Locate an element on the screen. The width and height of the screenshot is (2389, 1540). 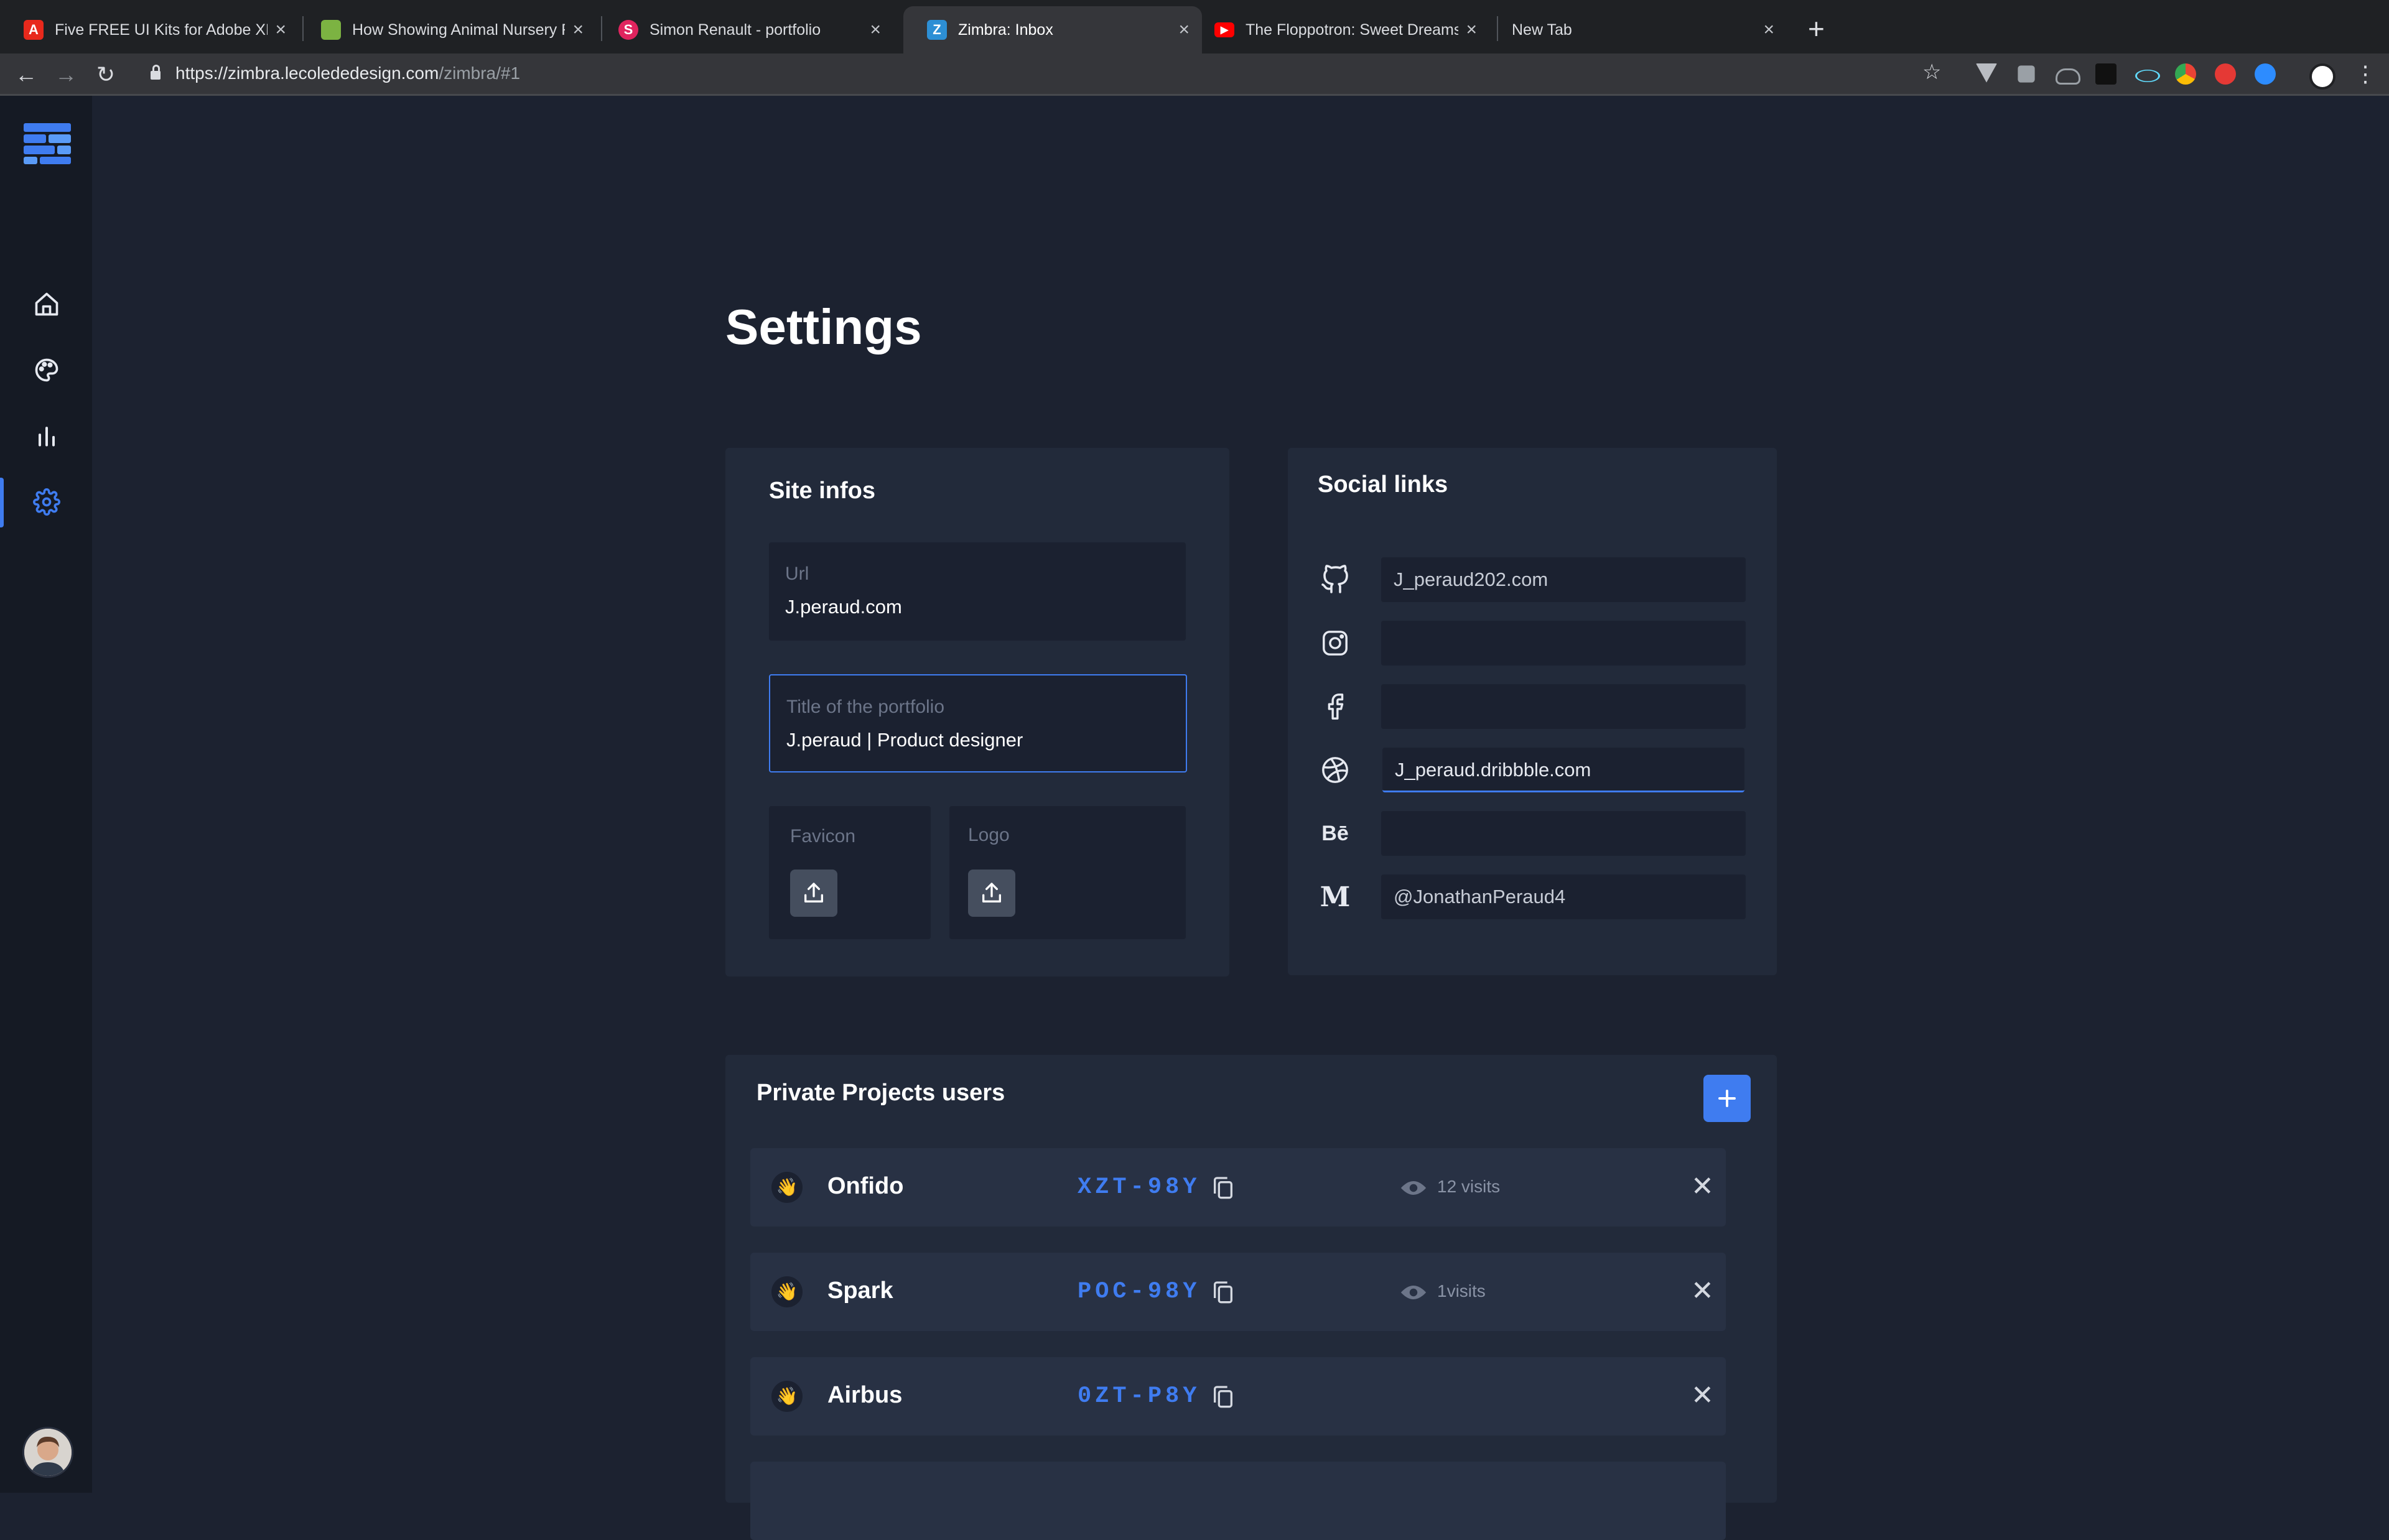
github-input: J_peraud202.com is located at coordinates (1564, 579).